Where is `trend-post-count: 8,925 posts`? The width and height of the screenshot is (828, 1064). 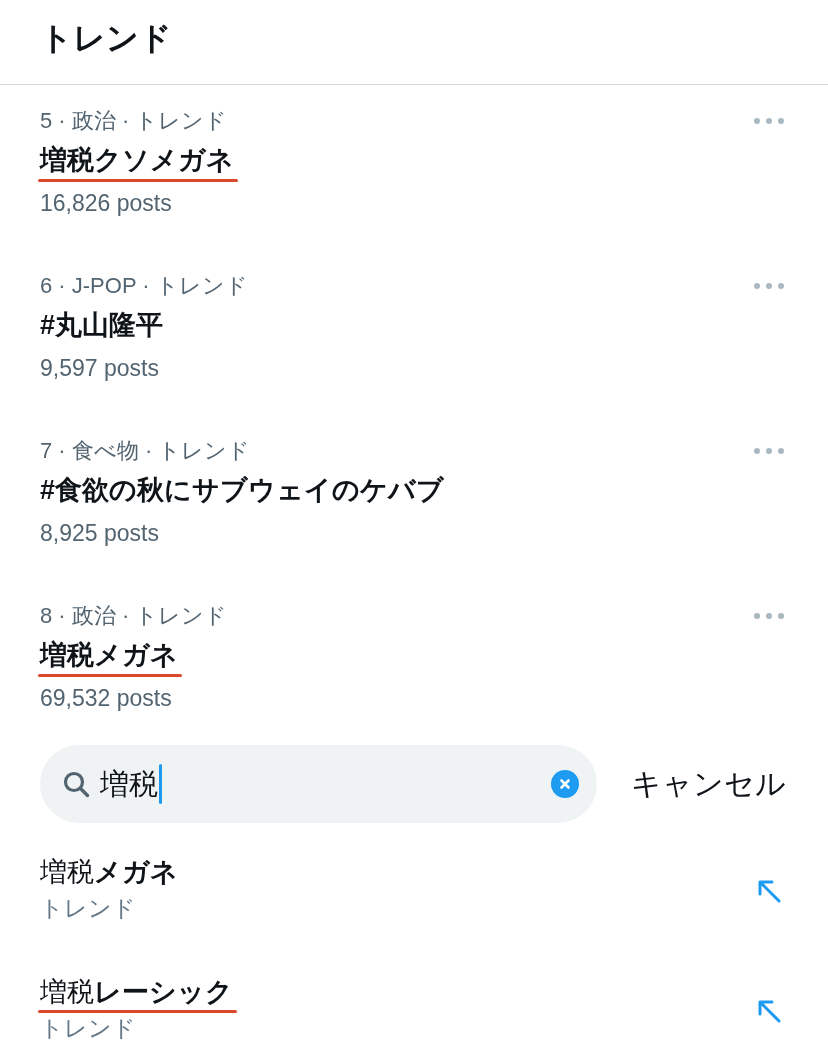 trend-post-count: 8,925 posts is located at coordinates (99, 533).